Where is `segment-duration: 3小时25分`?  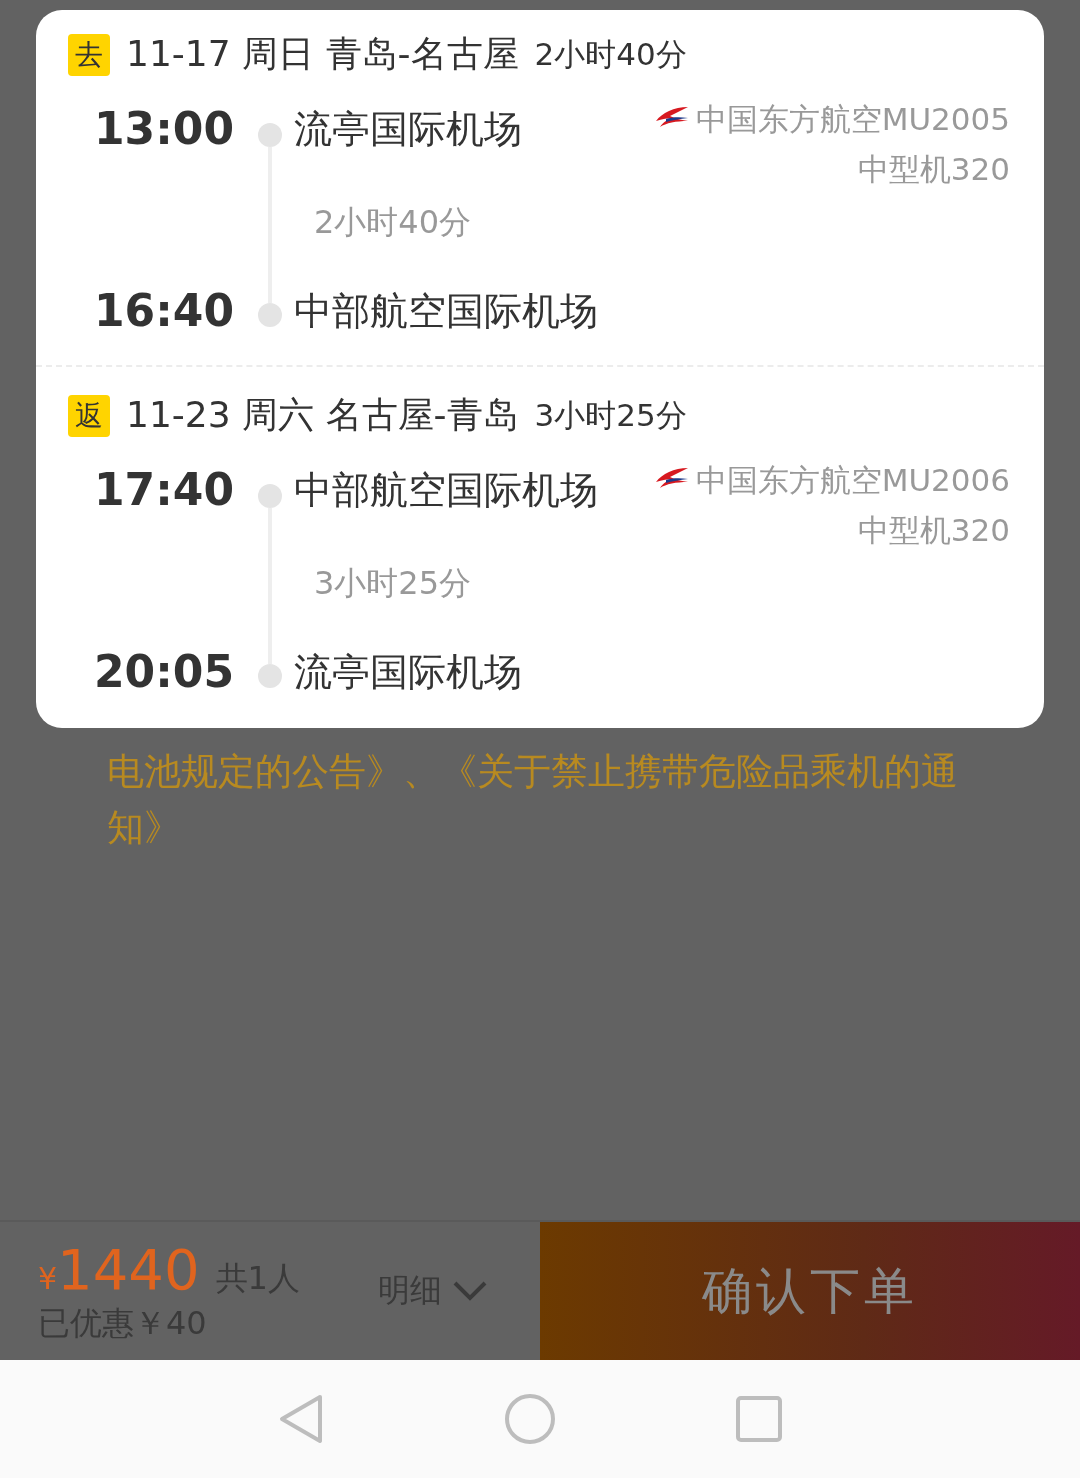
segment-duration: 3小时25分 is located at coordinates (610, 415).